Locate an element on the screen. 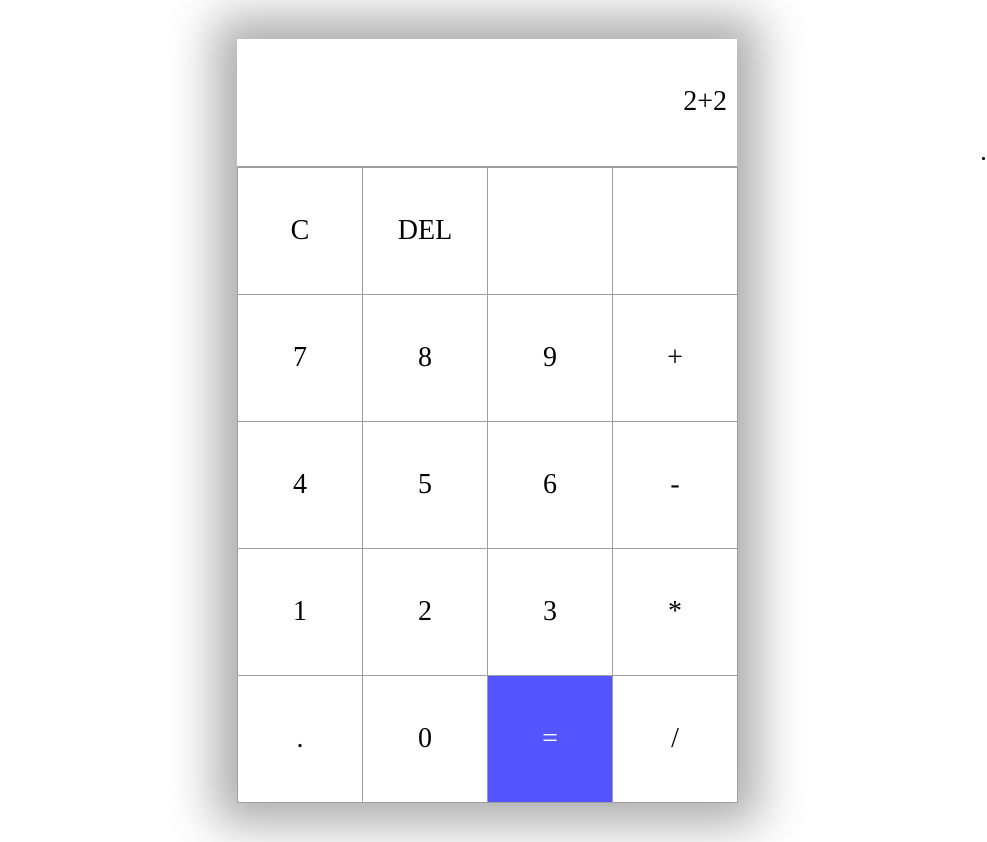 This screenshot has width=987, height=842. digit-2-button: 2 is located at coordinates (425, 612).